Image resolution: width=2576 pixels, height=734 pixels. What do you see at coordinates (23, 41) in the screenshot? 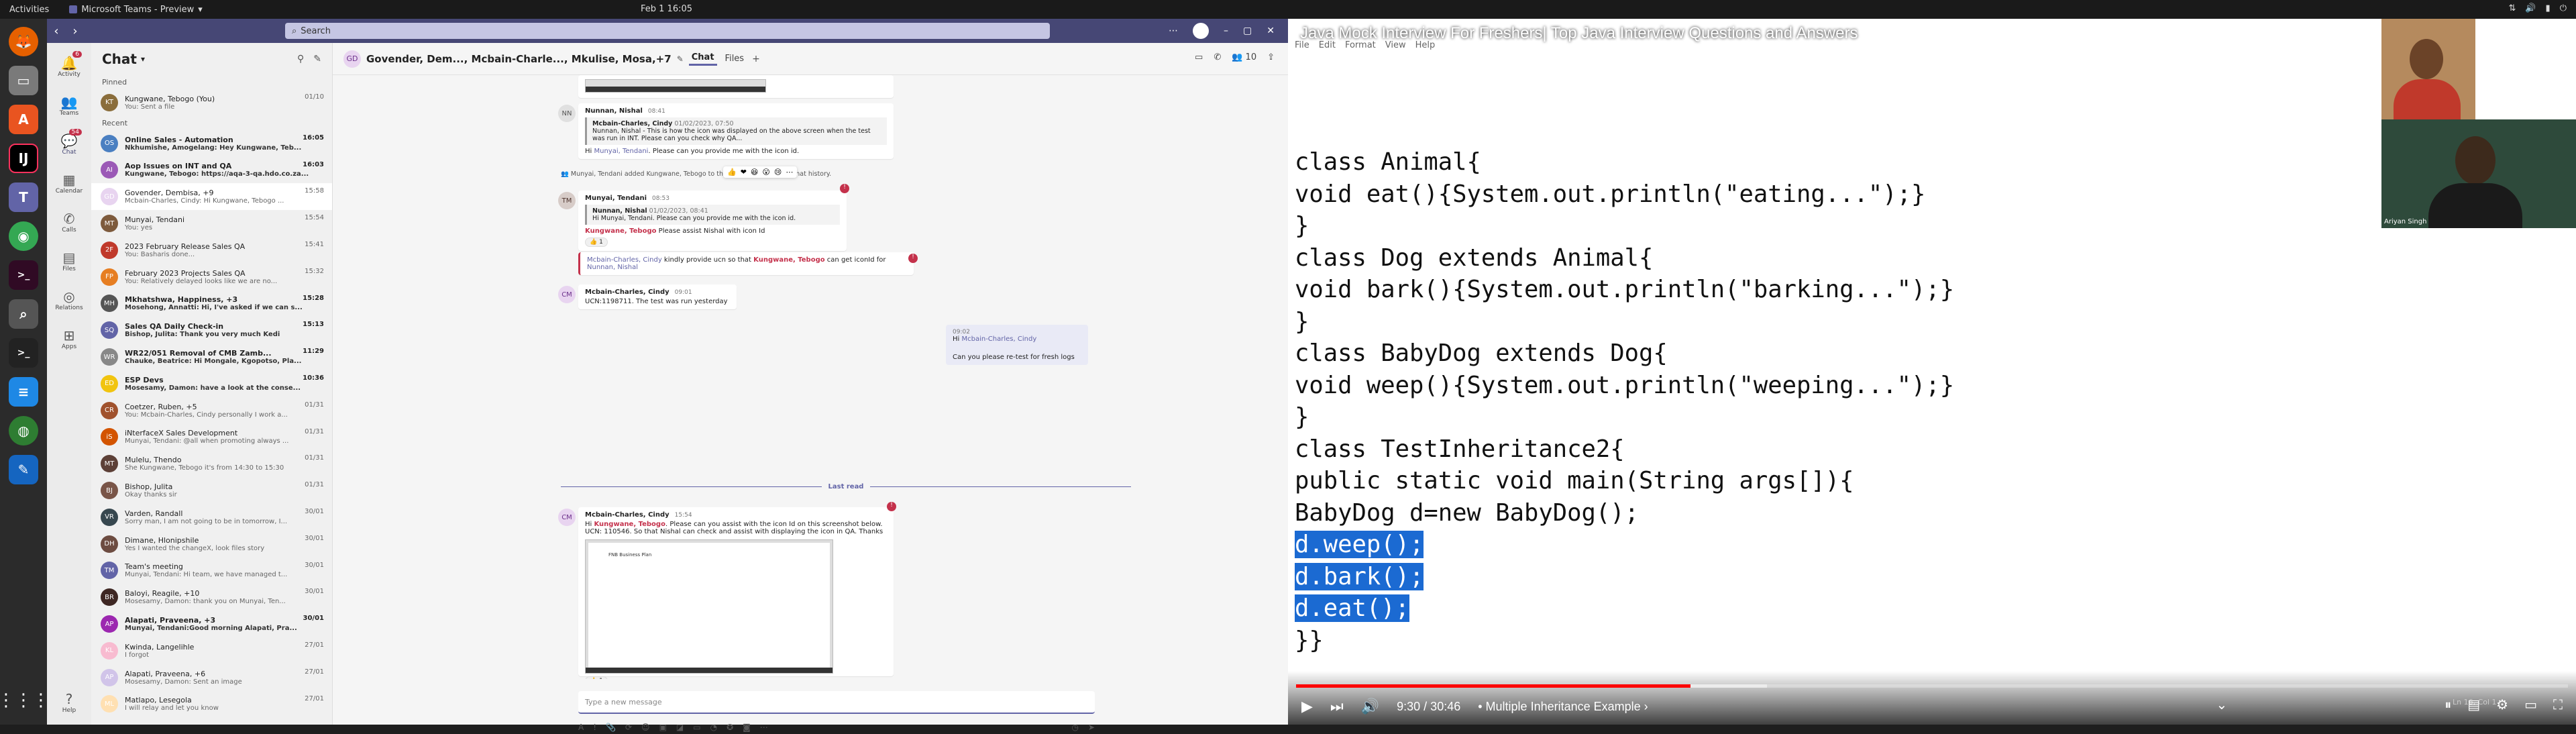
I see `firefox-icon: 🦊` at bounding box center [23, 41].